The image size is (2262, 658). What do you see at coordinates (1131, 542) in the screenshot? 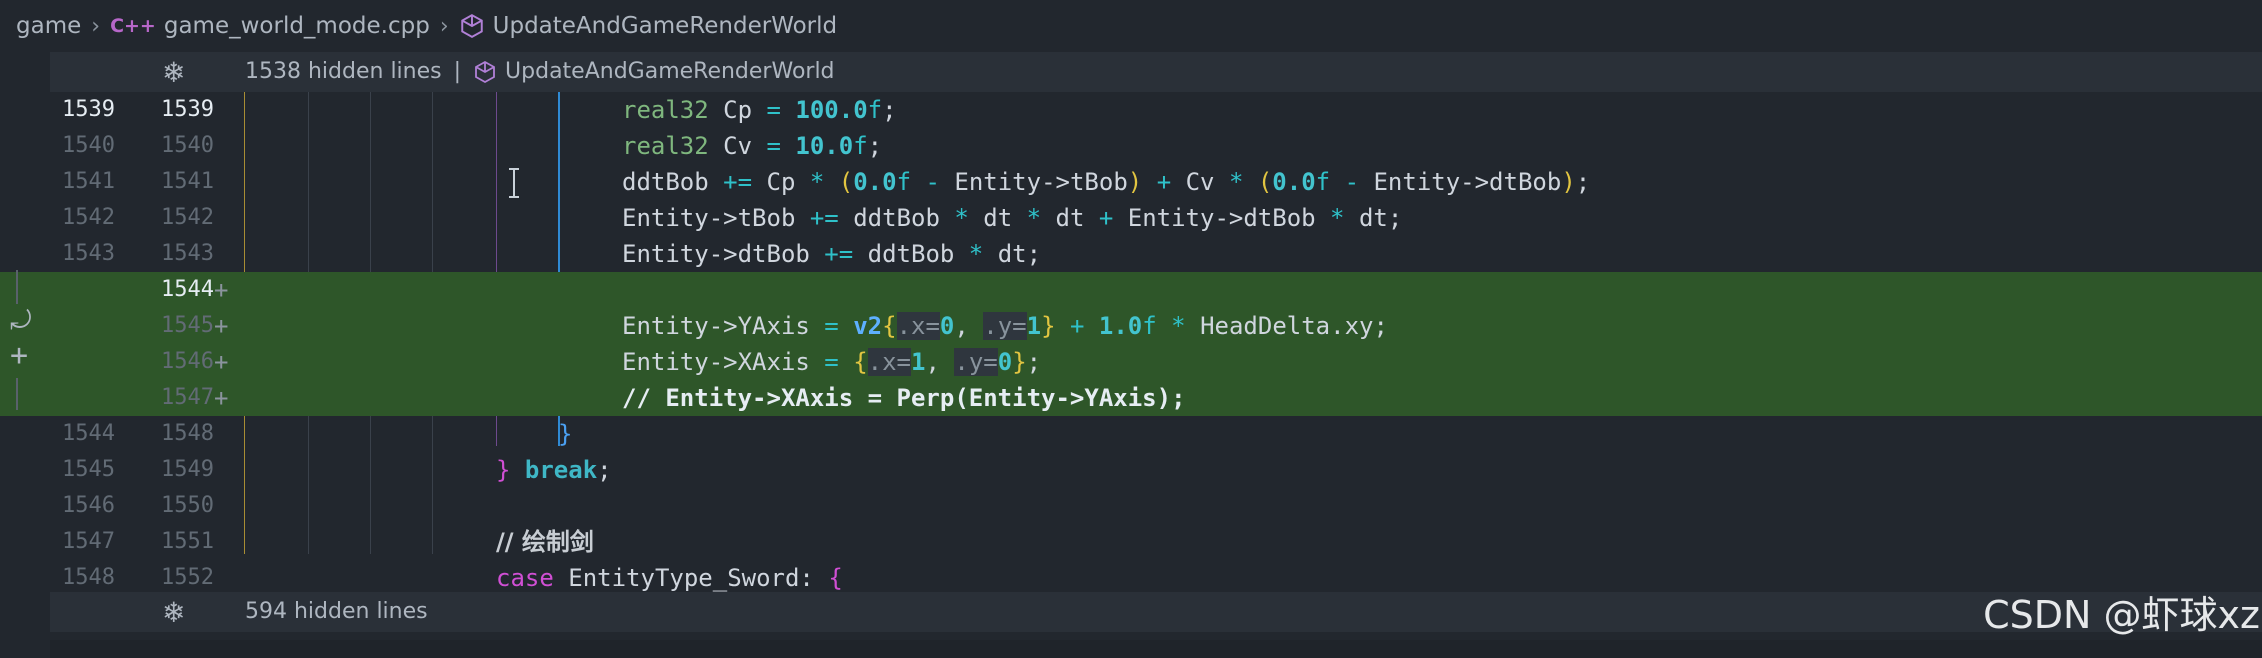
I see `code-line: 1547 1551 // 绘制剑` at bounding box center [1131, 542].